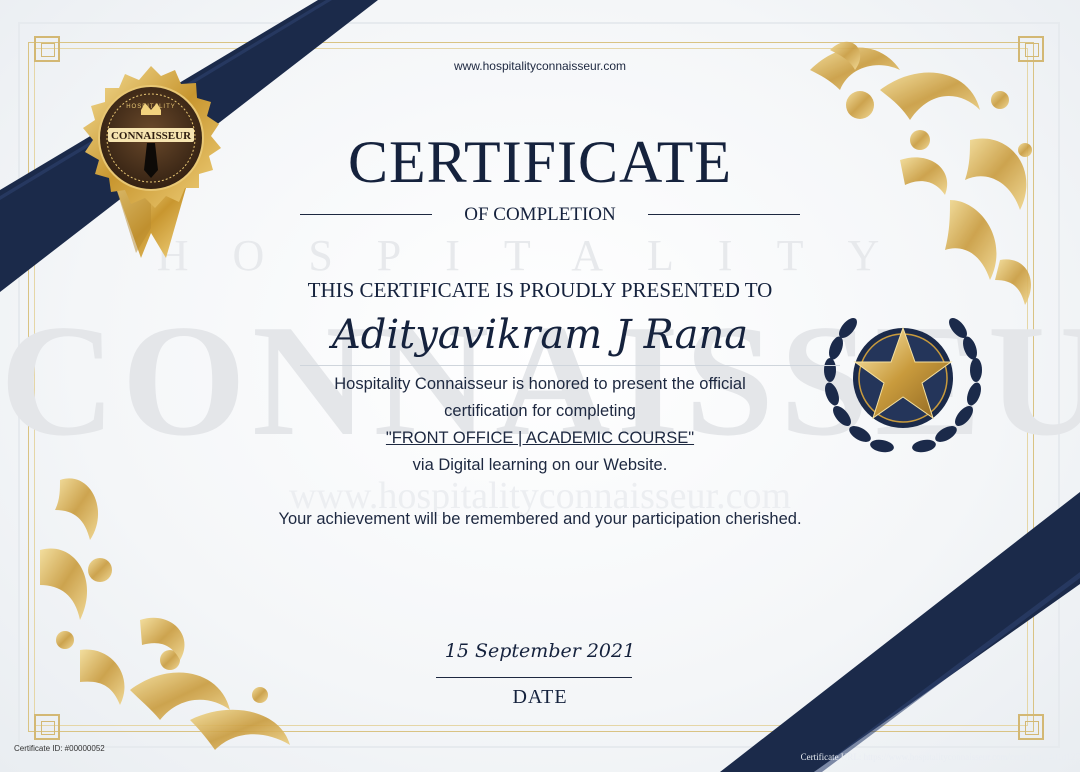  I want to click on course-name-text: "FRONT OFFICE | ACADEMIC COURSE", so click(540, 438).